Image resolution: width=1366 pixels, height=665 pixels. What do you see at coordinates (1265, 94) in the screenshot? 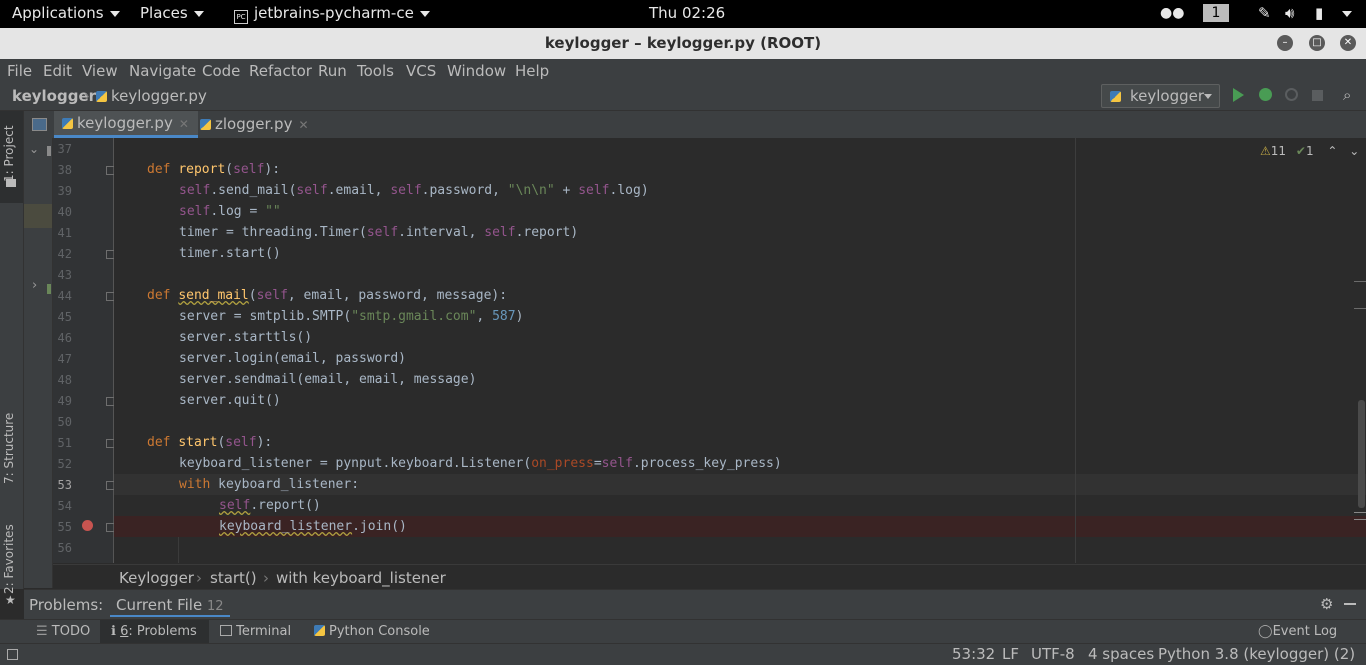
I see `debug-icon` at bounding box center [1265, 94].